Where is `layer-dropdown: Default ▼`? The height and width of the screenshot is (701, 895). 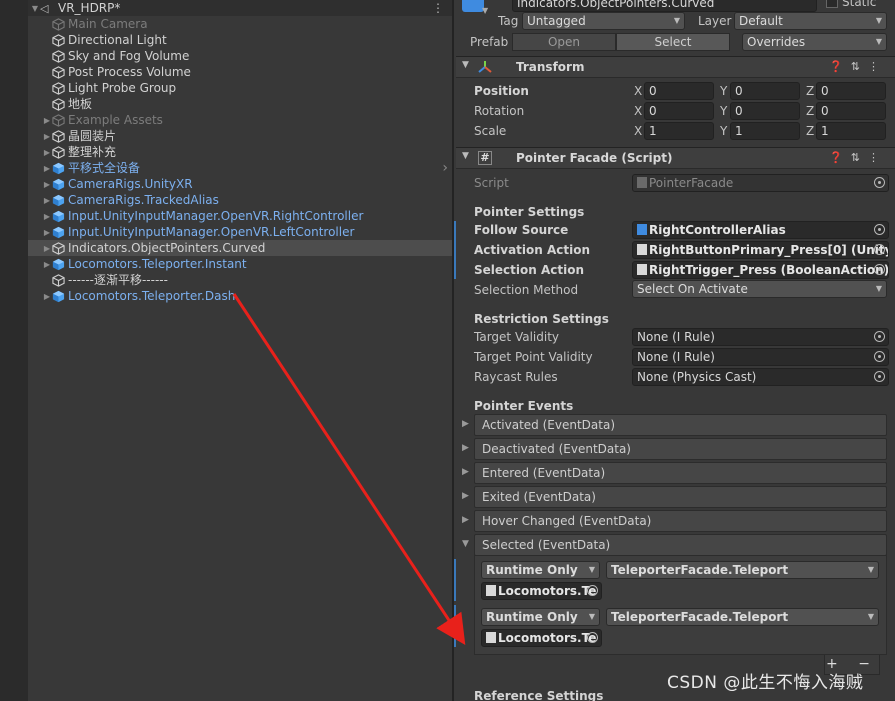 layer-dropdown: Default ▼ is located at coordinates (810, 21).